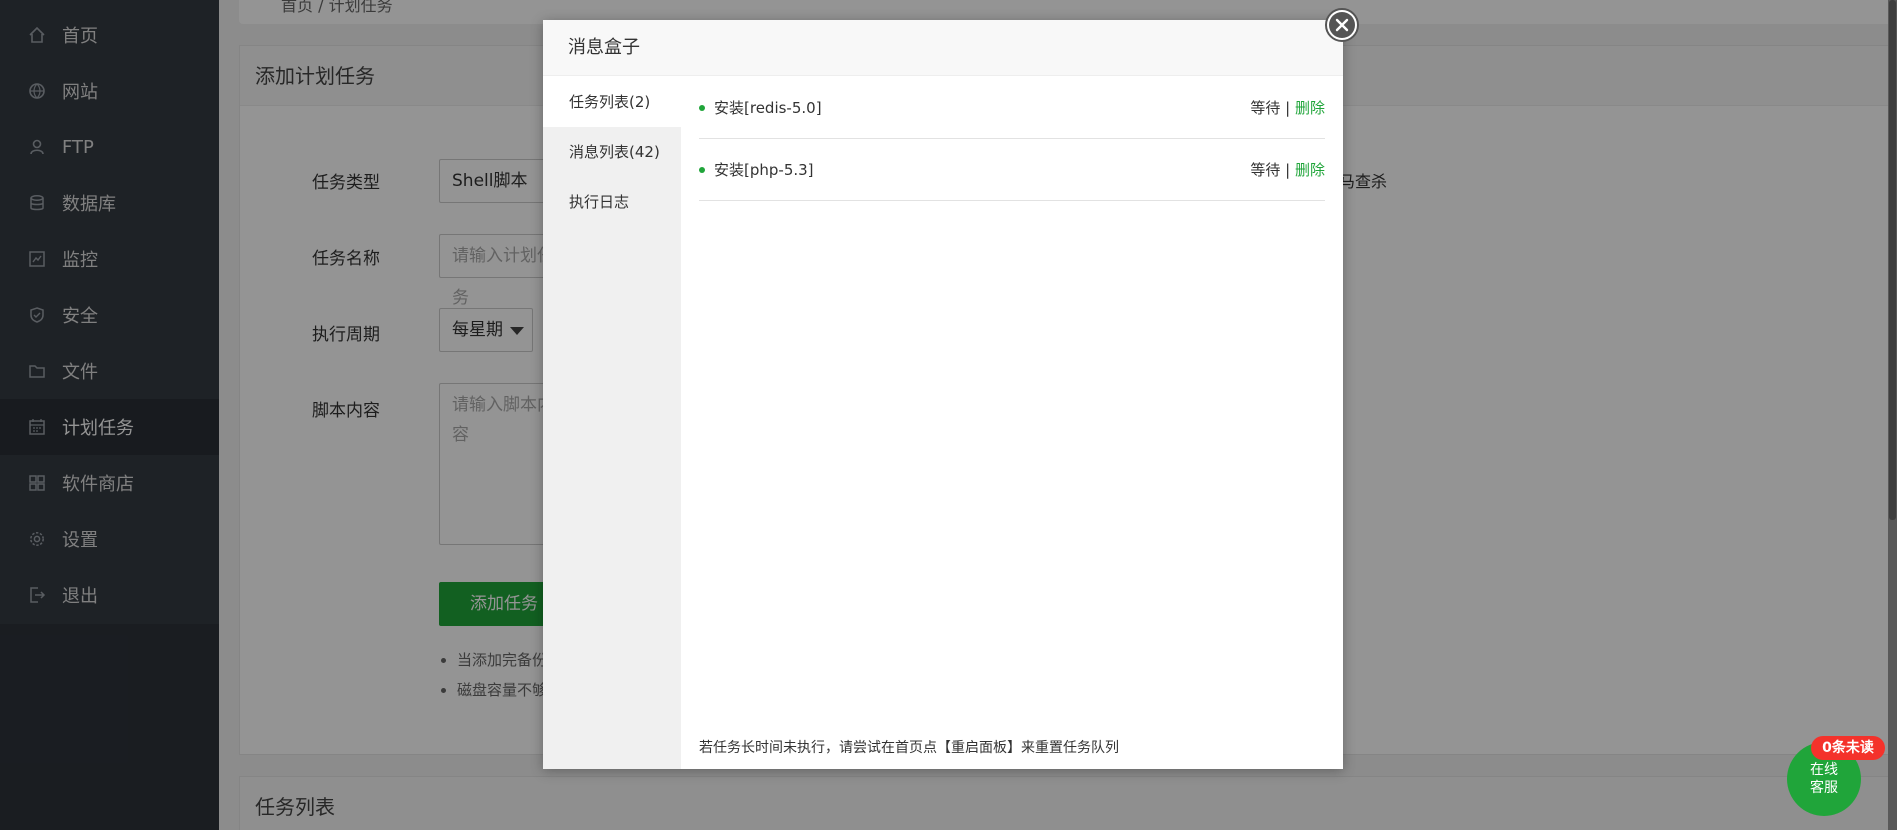 Image resolution: width=1897 pixels, height=830 pixels. What do you see at coordinates (764, 170) in the screenshot?
I see `task-name: 安装[php-5.3]` at bounding box center [764, 170].